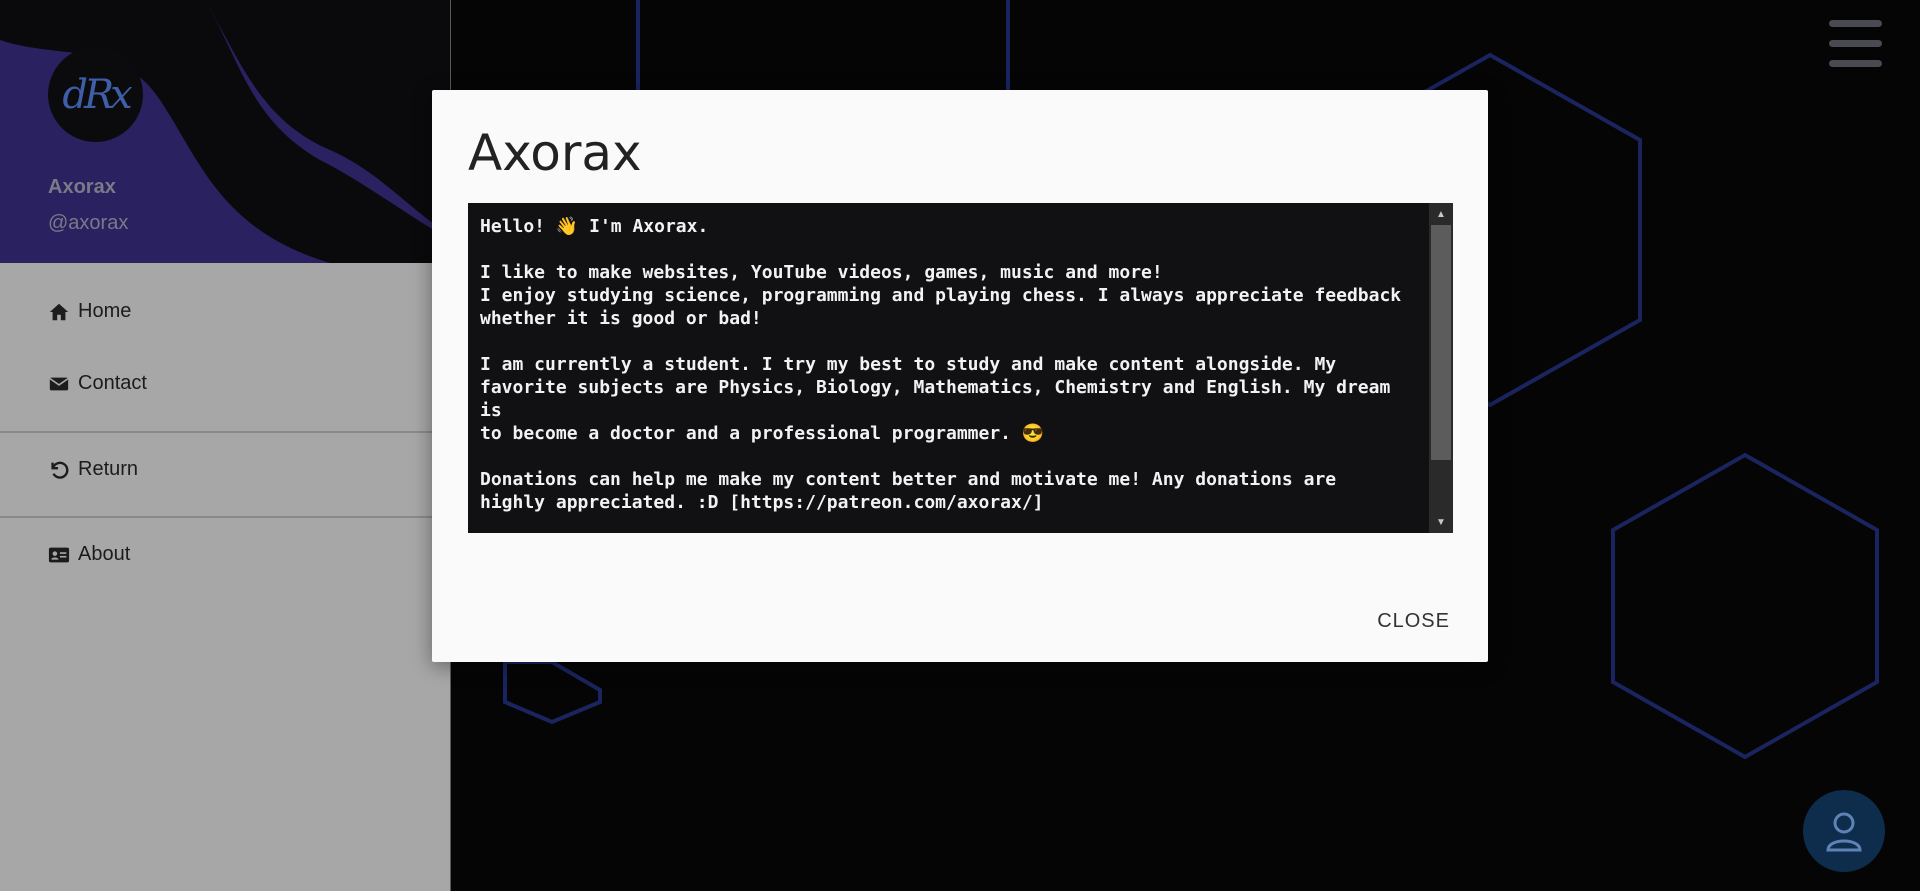 This screenshot has height=891, width=1920. What do you see at coordinates (88, 223) in the screenshot?
I see `profile-handle: @axorax` at bounding box center [88, 223].